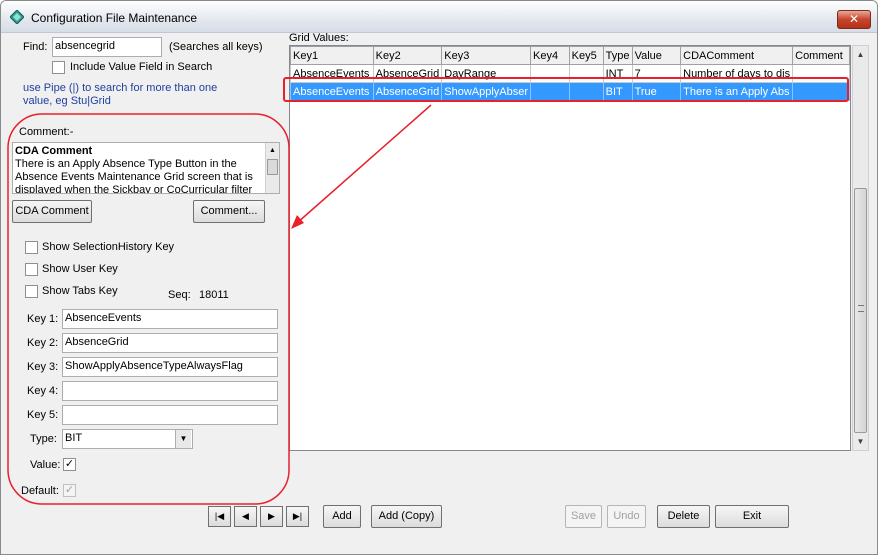 The height and width of the screenshot is (555, 878). What do you see at coordinates (566, 89) in the screenshot?
I see `highlight-box` at bounding box center [566, 89].